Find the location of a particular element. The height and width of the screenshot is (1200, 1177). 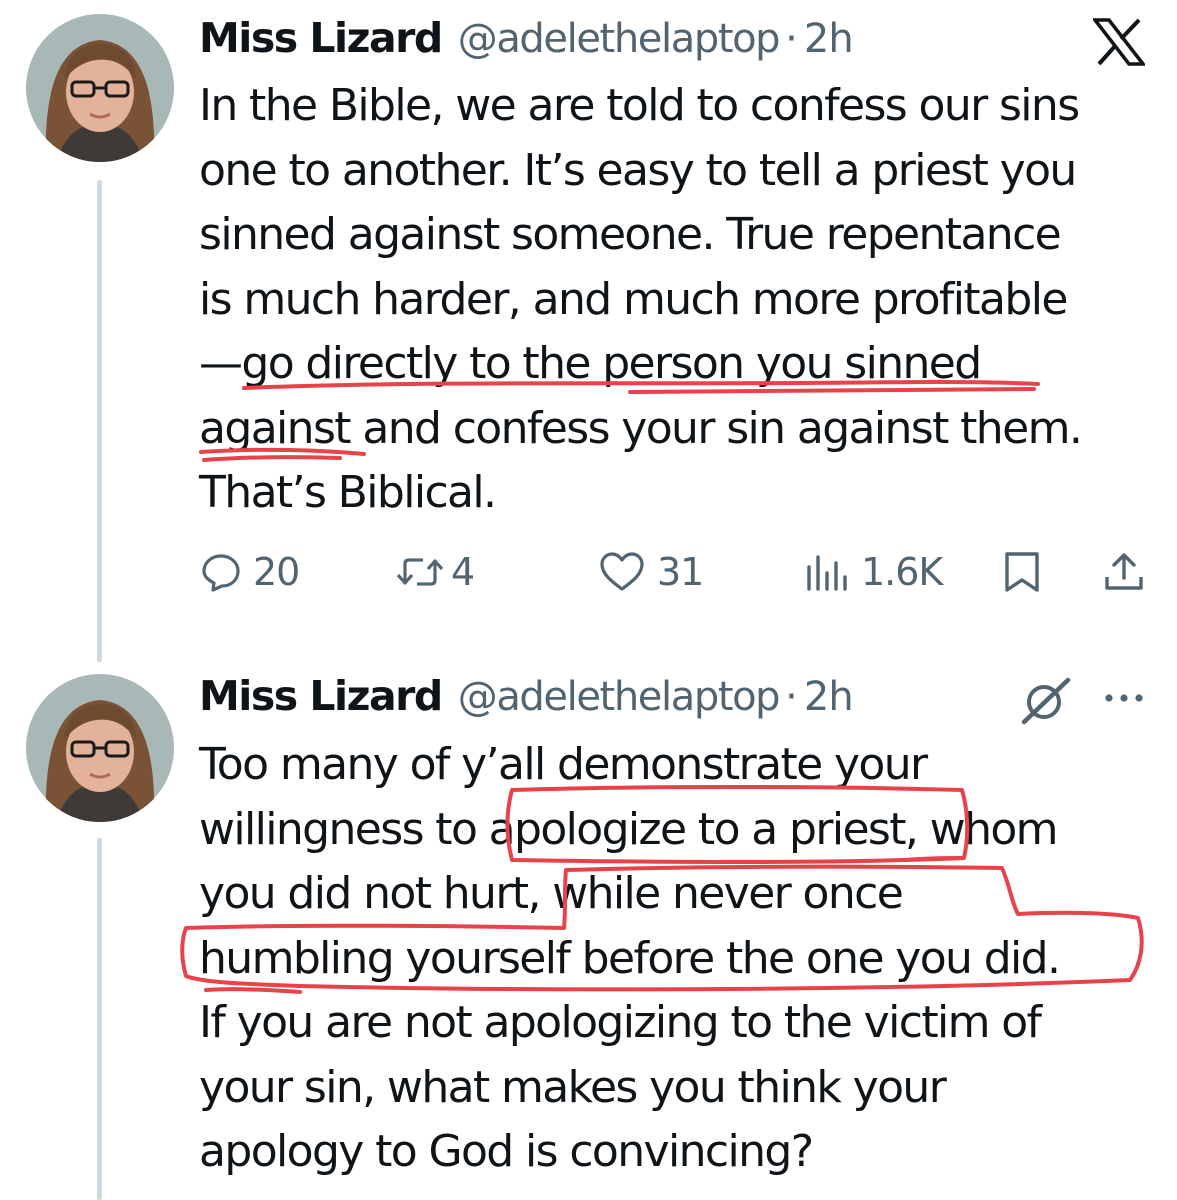

action-bar: 20 4 31 1.6K is located at coordinates (676, 572).